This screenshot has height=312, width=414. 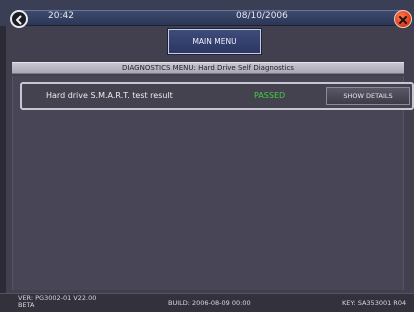 I want to click on close-button, so click(x=403, y=19).